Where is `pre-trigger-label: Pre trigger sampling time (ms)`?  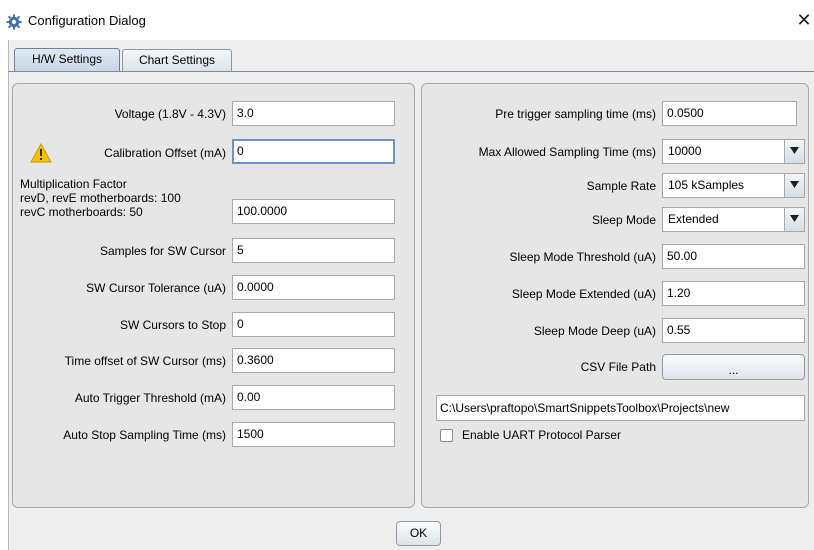
pre-trigger-label: Pre trigger sampling time (ms) is located at coordinates (575, 114).